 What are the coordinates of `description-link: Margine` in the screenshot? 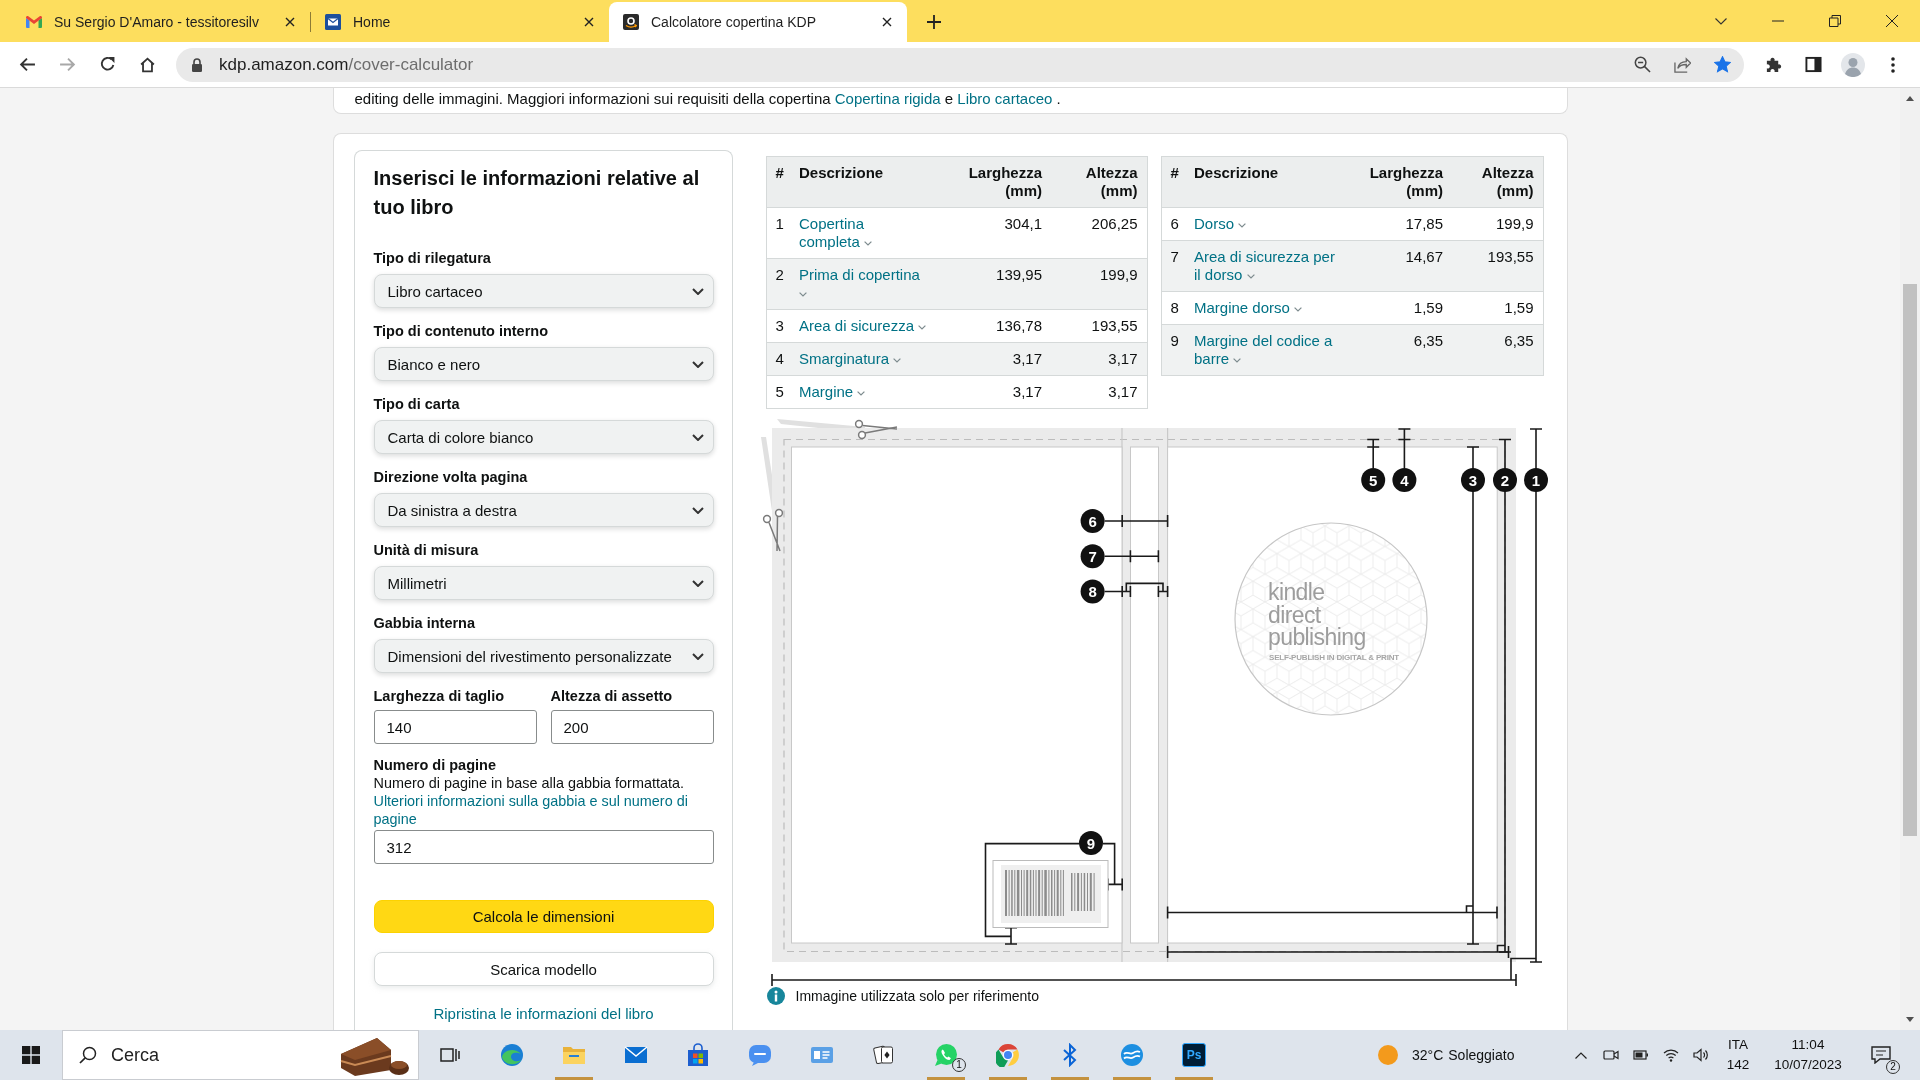 It's located at (863, 392).